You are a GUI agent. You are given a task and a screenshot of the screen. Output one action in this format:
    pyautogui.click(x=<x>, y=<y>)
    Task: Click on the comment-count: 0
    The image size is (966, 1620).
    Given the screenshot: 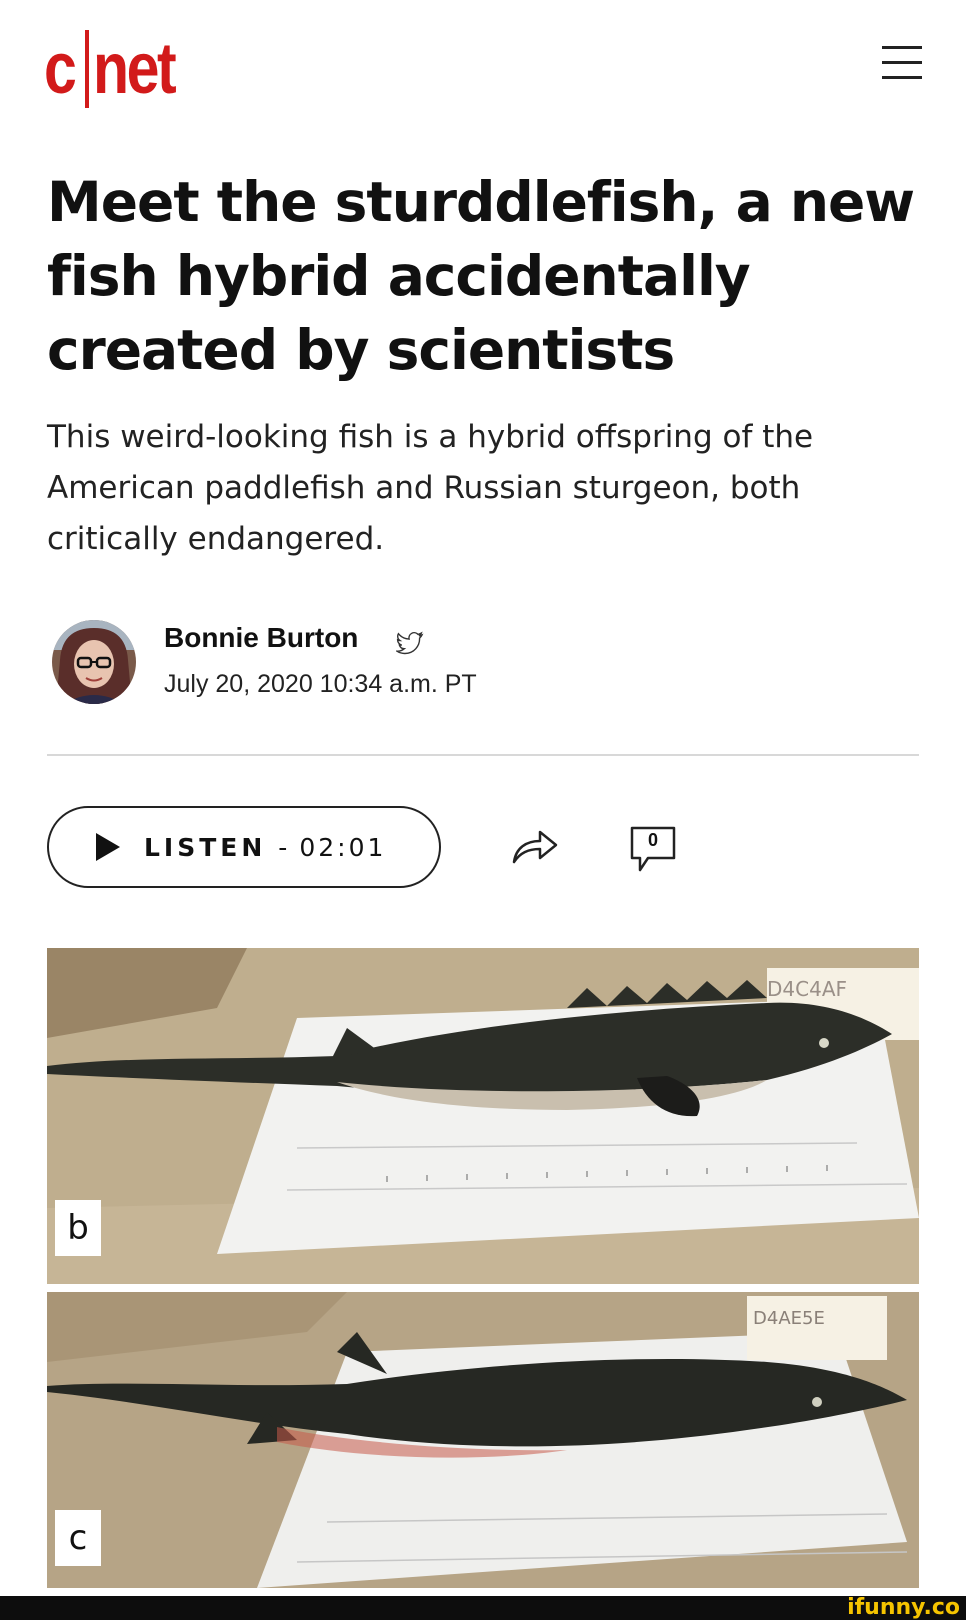 What is the action you would take?
    pyautogui.click(x=652, y=840)
    